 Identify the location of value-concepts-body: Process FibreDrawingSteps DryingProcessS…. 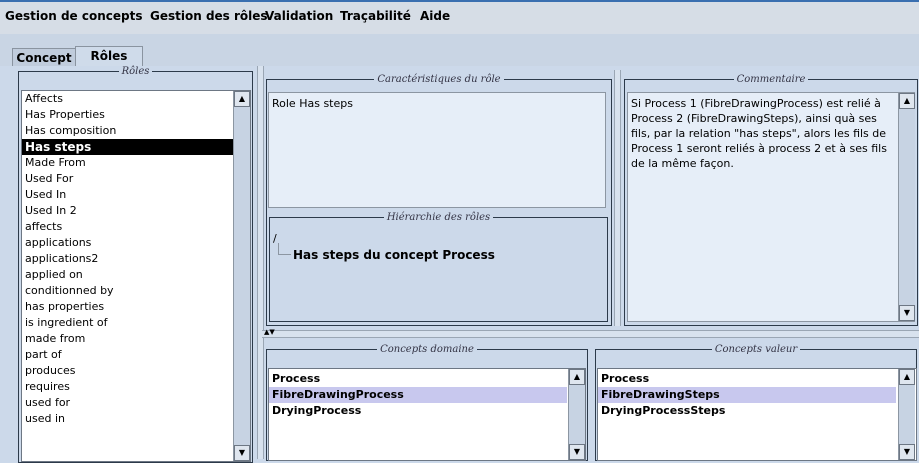
(747, 395).